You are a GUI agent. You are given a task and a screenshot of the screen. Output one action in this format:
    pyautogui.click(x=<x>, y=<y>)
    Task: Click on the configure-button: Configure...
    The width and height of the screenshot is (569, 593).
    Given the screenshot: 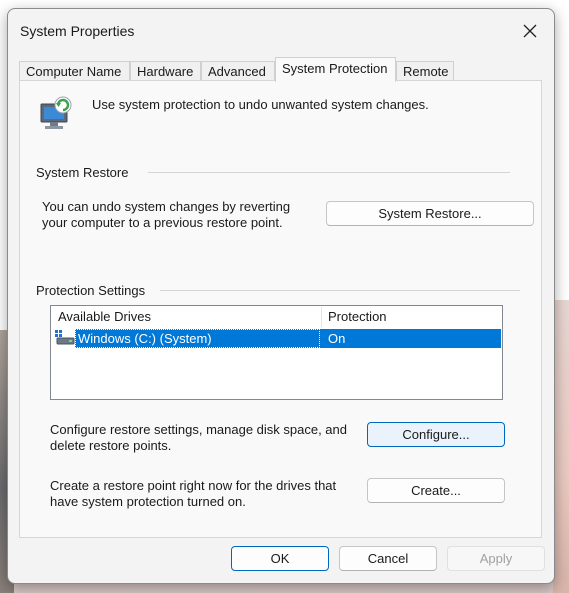 What is the action you would take?
    pyautogui.click(x=436, y=434)
    